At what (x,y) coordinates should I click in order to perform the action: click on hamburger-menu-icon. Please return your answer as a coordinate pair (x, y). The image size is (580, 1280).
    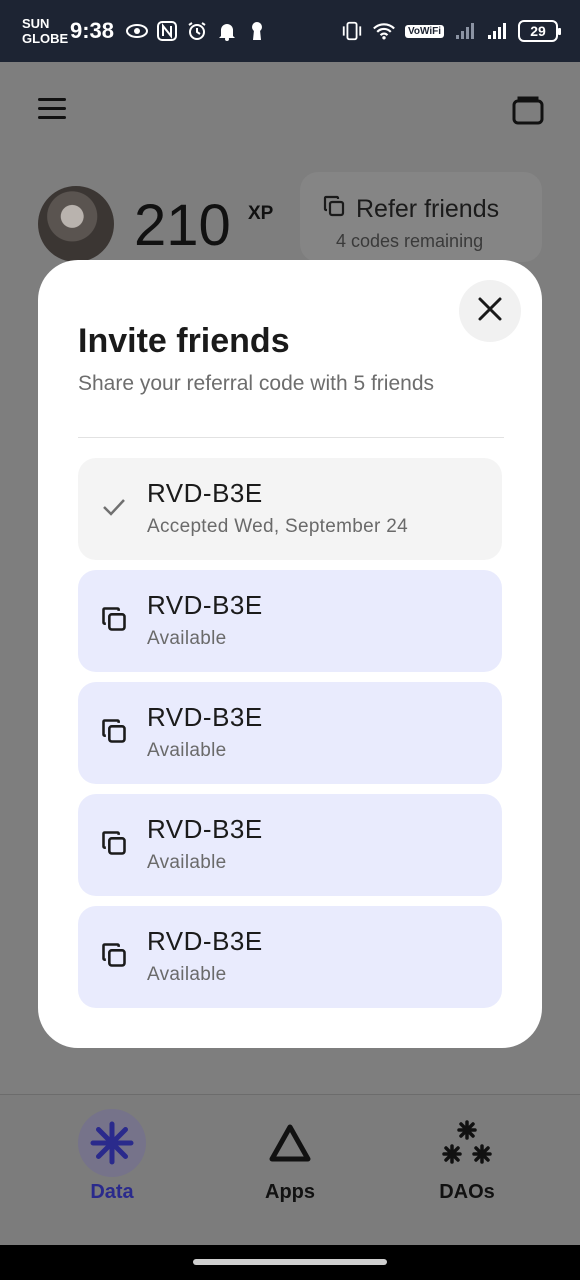
    Looking at the image, I should click on (52, 110).